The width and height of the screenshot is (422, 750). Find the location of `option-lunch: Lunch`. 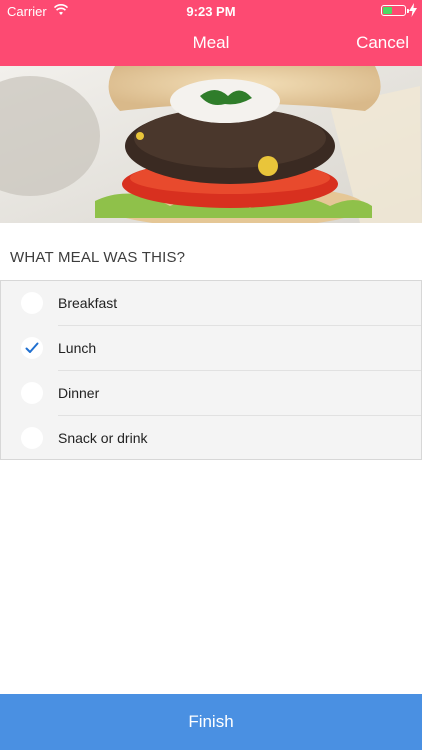

option-lunch: Lunch is located at coordinates (211, 348).